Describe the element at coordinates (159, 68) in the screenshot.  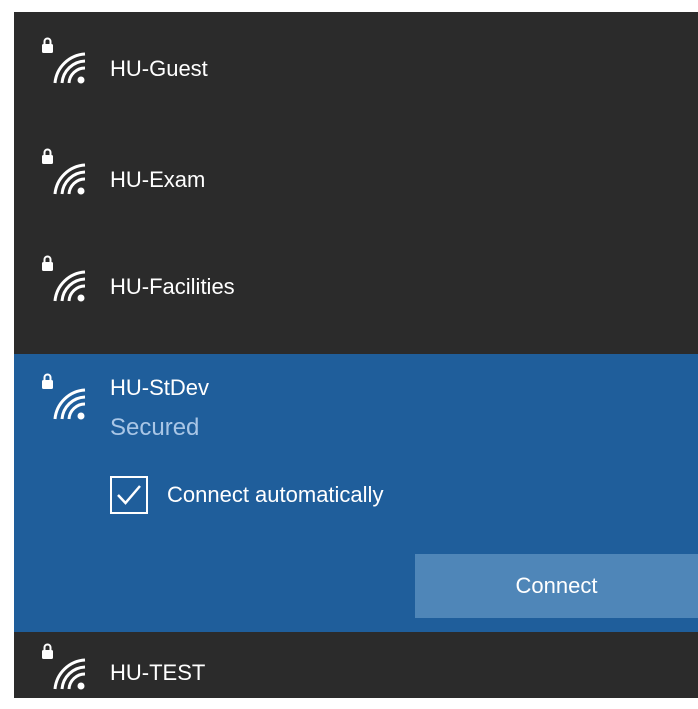
I see `network-ssid: HU-Guest` at that location.